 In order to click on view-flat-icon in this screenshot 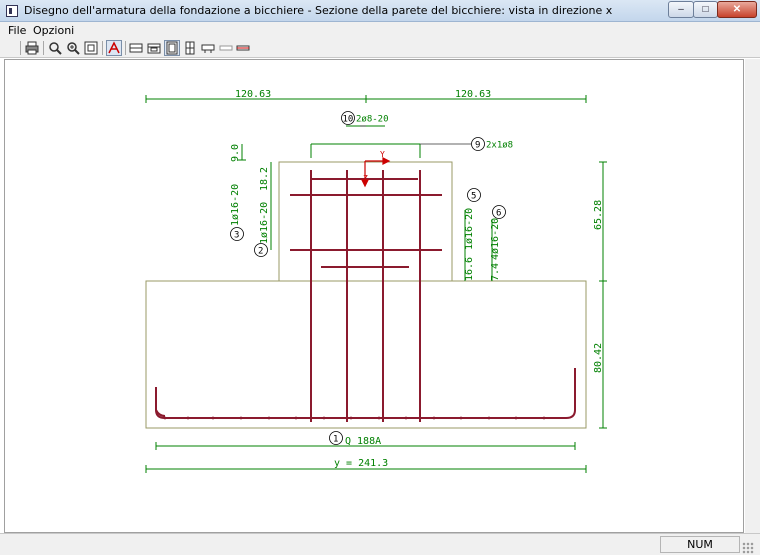, I will do `click(243, 48)`.